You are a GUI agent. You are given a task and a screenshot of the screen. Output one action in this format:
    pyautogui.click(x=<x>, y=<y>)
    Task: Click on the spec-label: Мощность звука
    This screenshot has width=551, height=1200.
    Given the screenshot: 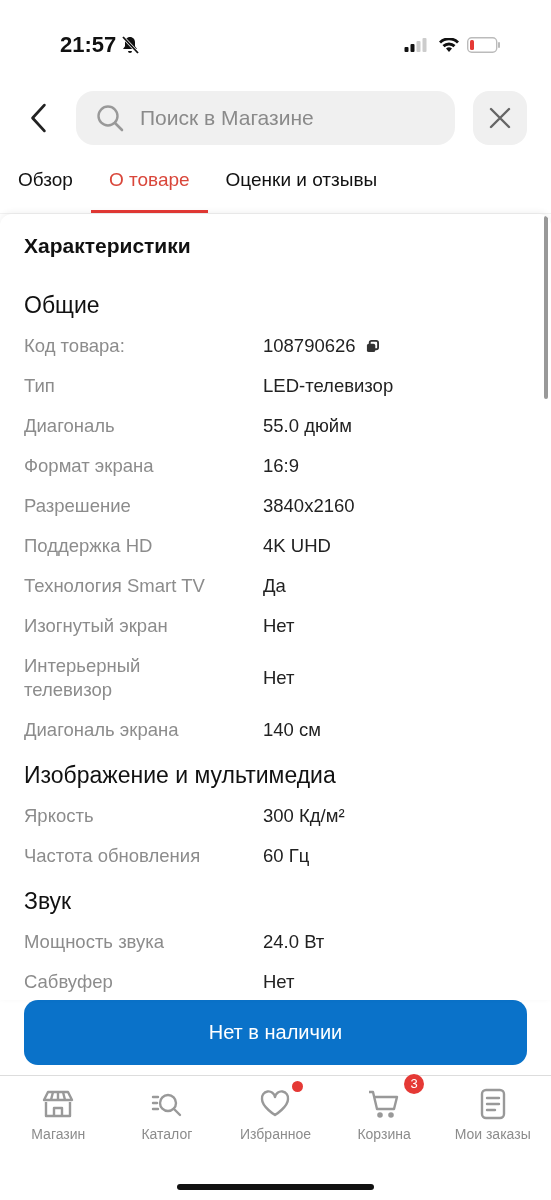 What is the action you would take?
    pyautogui.click(x=95, y=942)
    